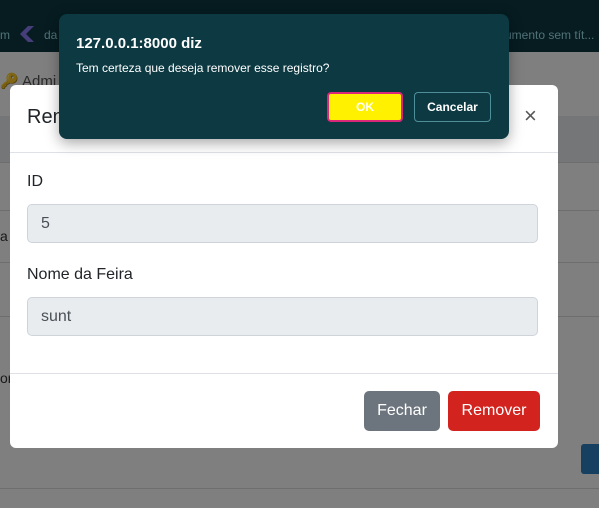 This screenshot has height=508, width=599. Describe the element at coordinates (402, 411) in the screenshot. I see `fechar-button: Fechar` at that location.